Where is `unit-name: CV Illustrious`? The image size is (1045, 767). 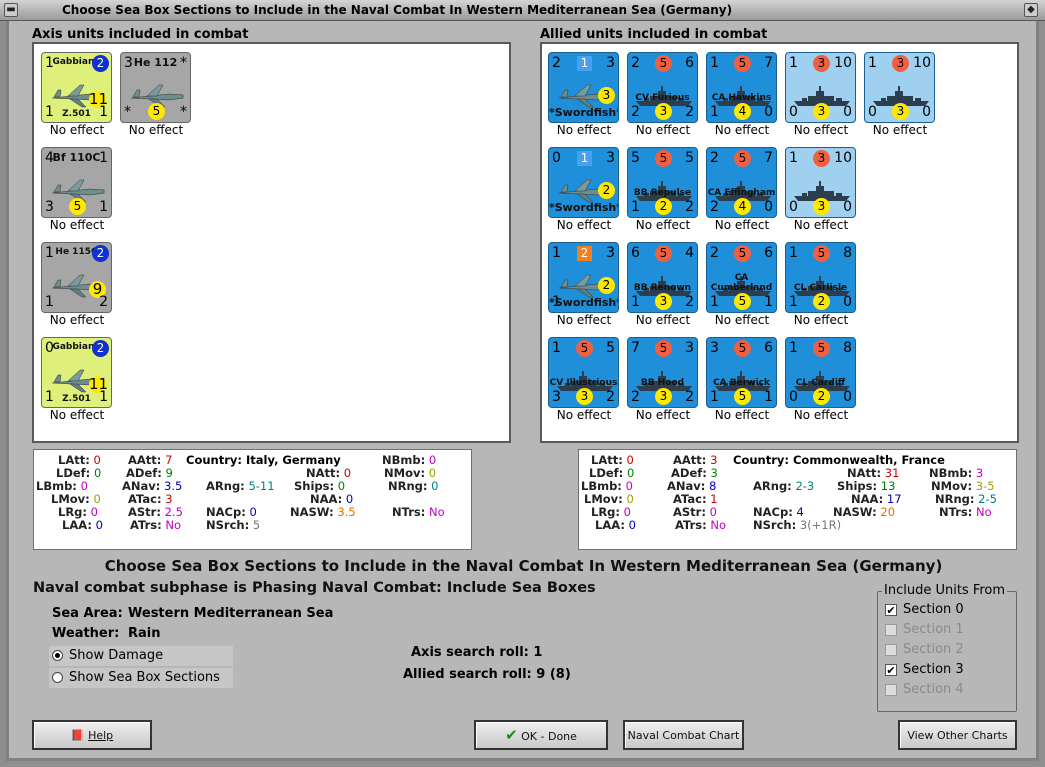 unit-name: CV Illustrious is located at coordinates (583, 383).